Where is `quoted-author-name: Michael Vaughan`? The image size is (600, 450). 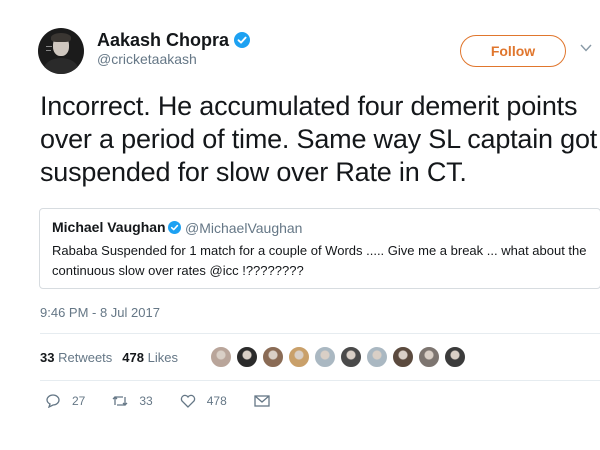
quoted-author-name: Michael Vaughan is located at coordinates (109, 227).